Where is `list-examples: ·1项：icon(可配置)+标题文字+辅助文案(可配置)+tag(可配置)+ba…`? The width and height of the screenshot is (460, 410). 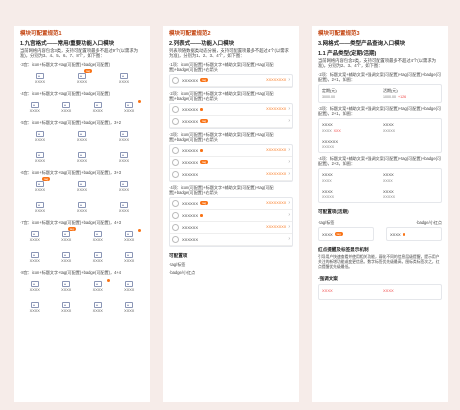
list-examples: ·1项：icon(可配置)+标题文字+辅助文案(可配置)+tag(可配置)+ba… is located at coordinates (231, 154).